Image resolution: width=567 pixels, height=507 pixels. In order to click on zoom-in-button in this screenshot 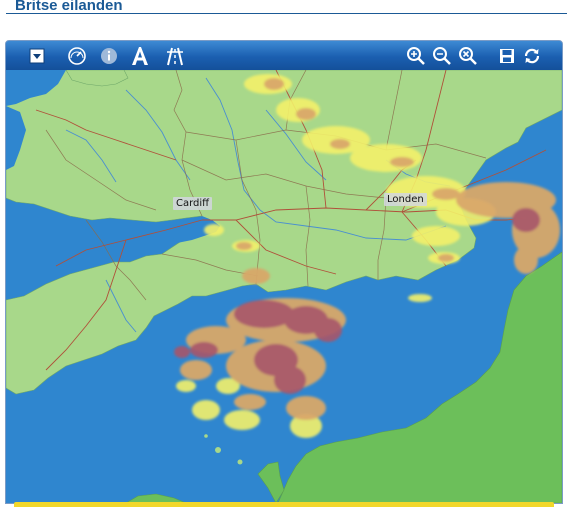, I will do `click(416, 56)`.